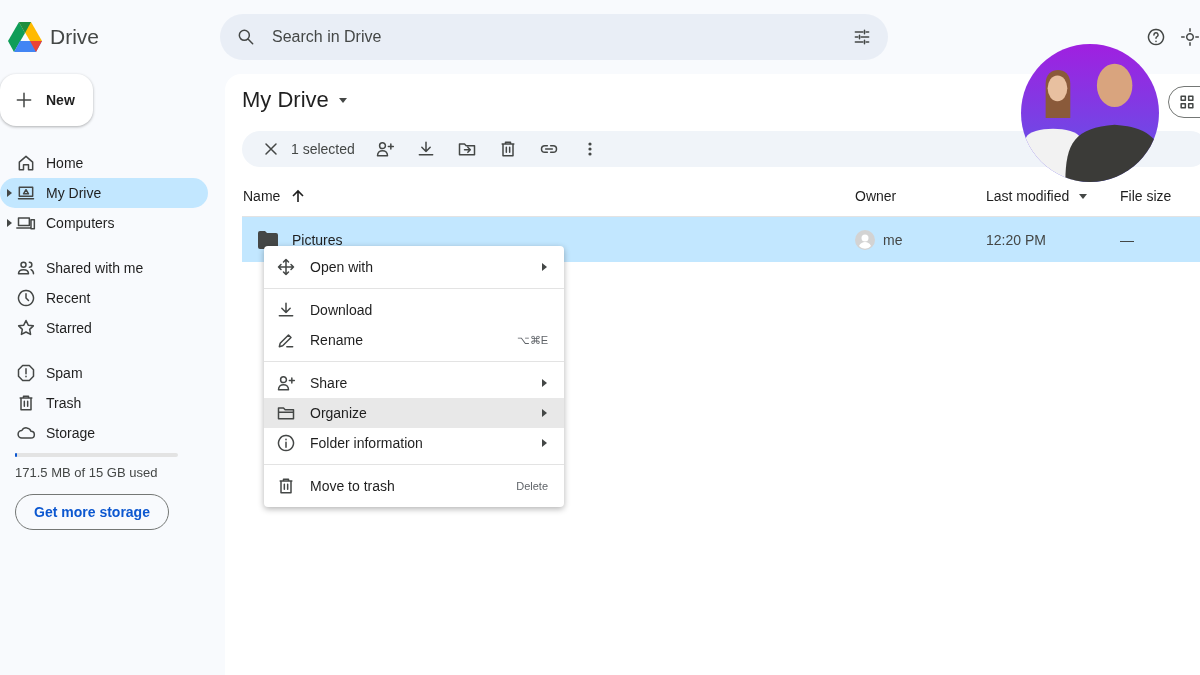 Image resolution: width=1200 pixels, height=675 pixels. I want to click on avatar-icon, so click(865, 239).